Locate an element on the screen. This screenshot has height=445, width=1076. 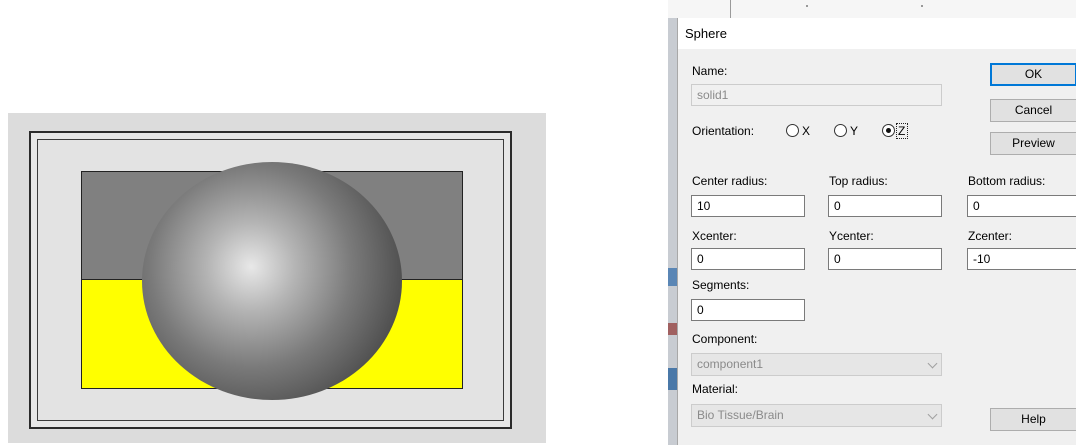
zcenter-input: -10 is located at coordinates (1021, 259).